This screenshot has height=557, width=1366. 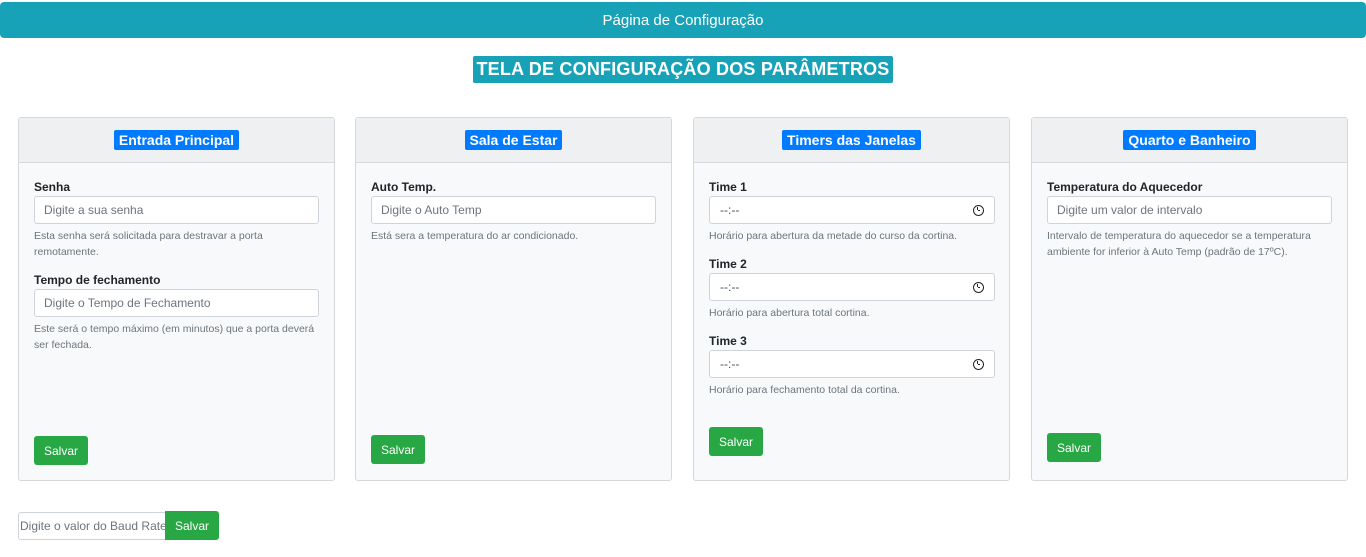 What do you see at coordinates (61, 450) in the screenshot?
I see `entrada-save-button: Salvar` at bounding box center [61, 450].